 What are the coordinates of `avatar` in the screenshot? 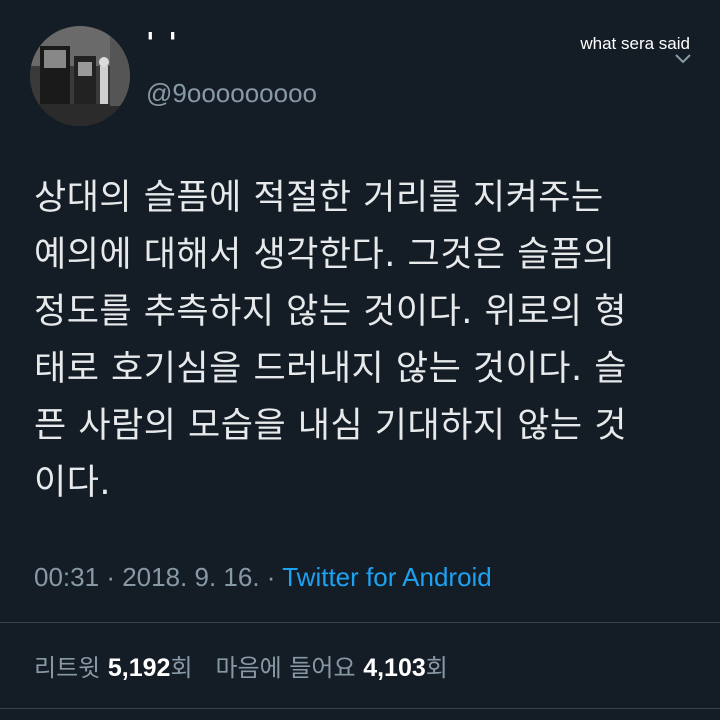 It's located at (80, 76).